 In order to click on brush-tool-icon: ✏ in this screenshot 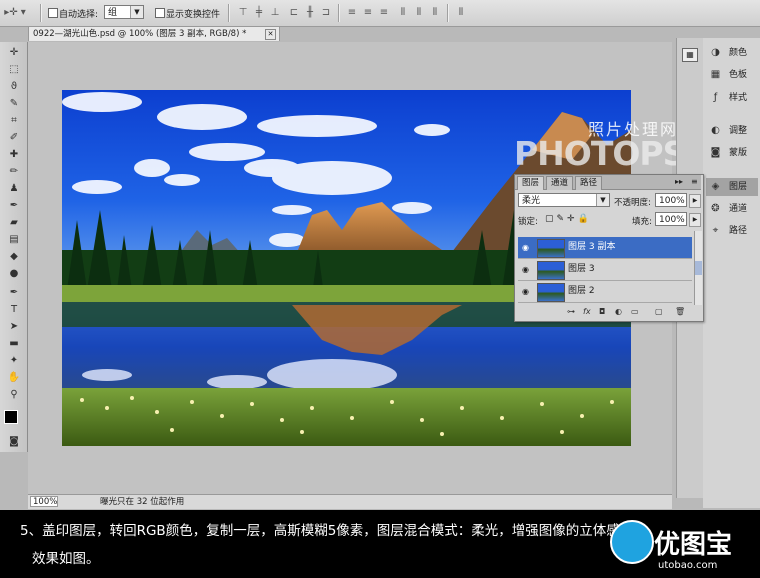, I will do `click(14, 172)`.